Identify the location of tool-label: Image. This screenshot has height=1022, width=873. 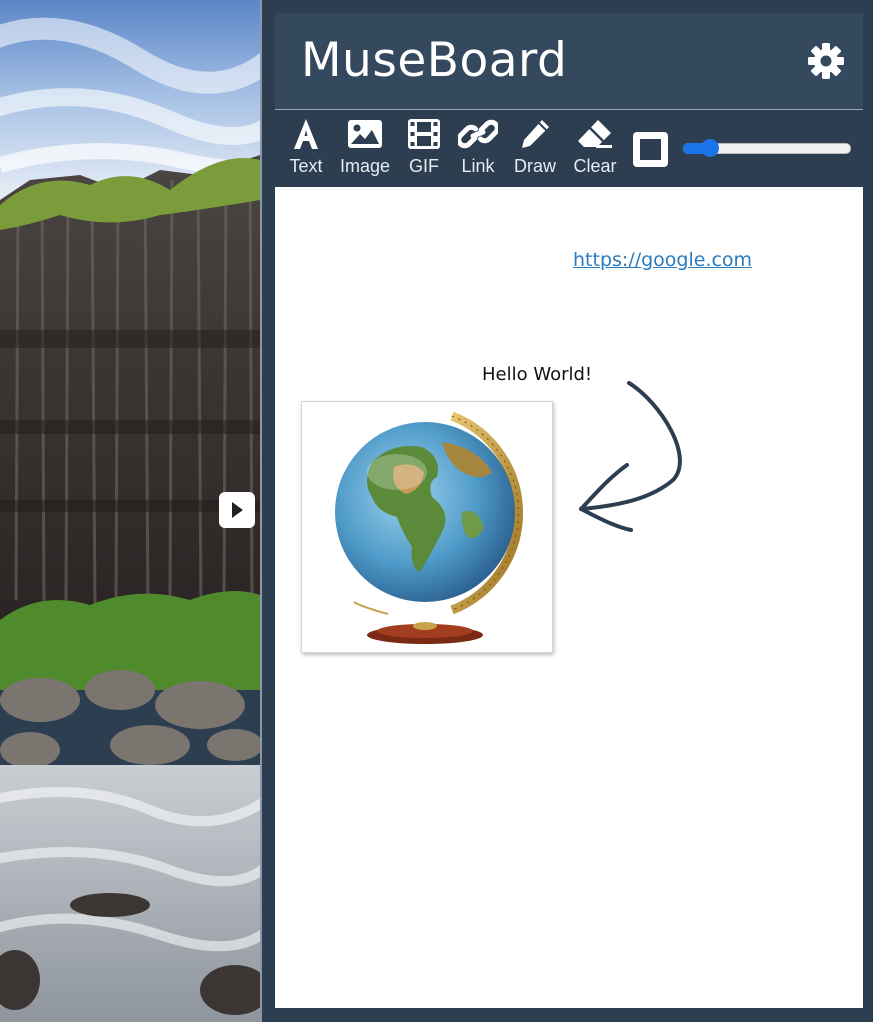
(365, 166).